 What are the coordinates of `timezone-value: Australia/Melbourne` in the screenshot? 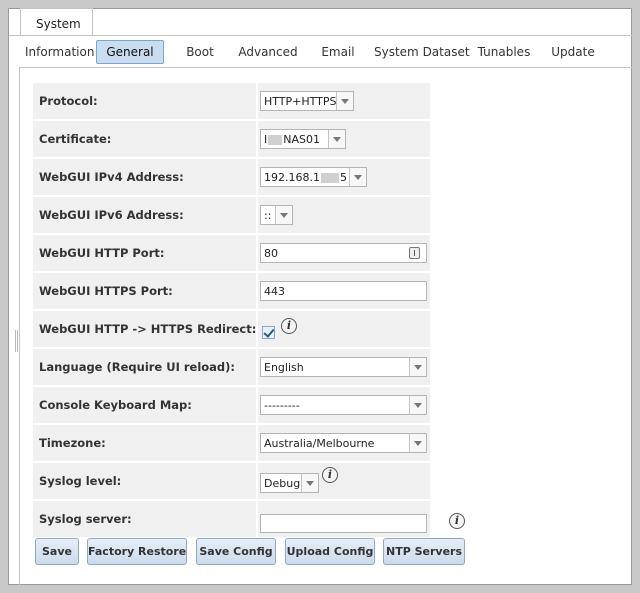 It's located at (319, 443).